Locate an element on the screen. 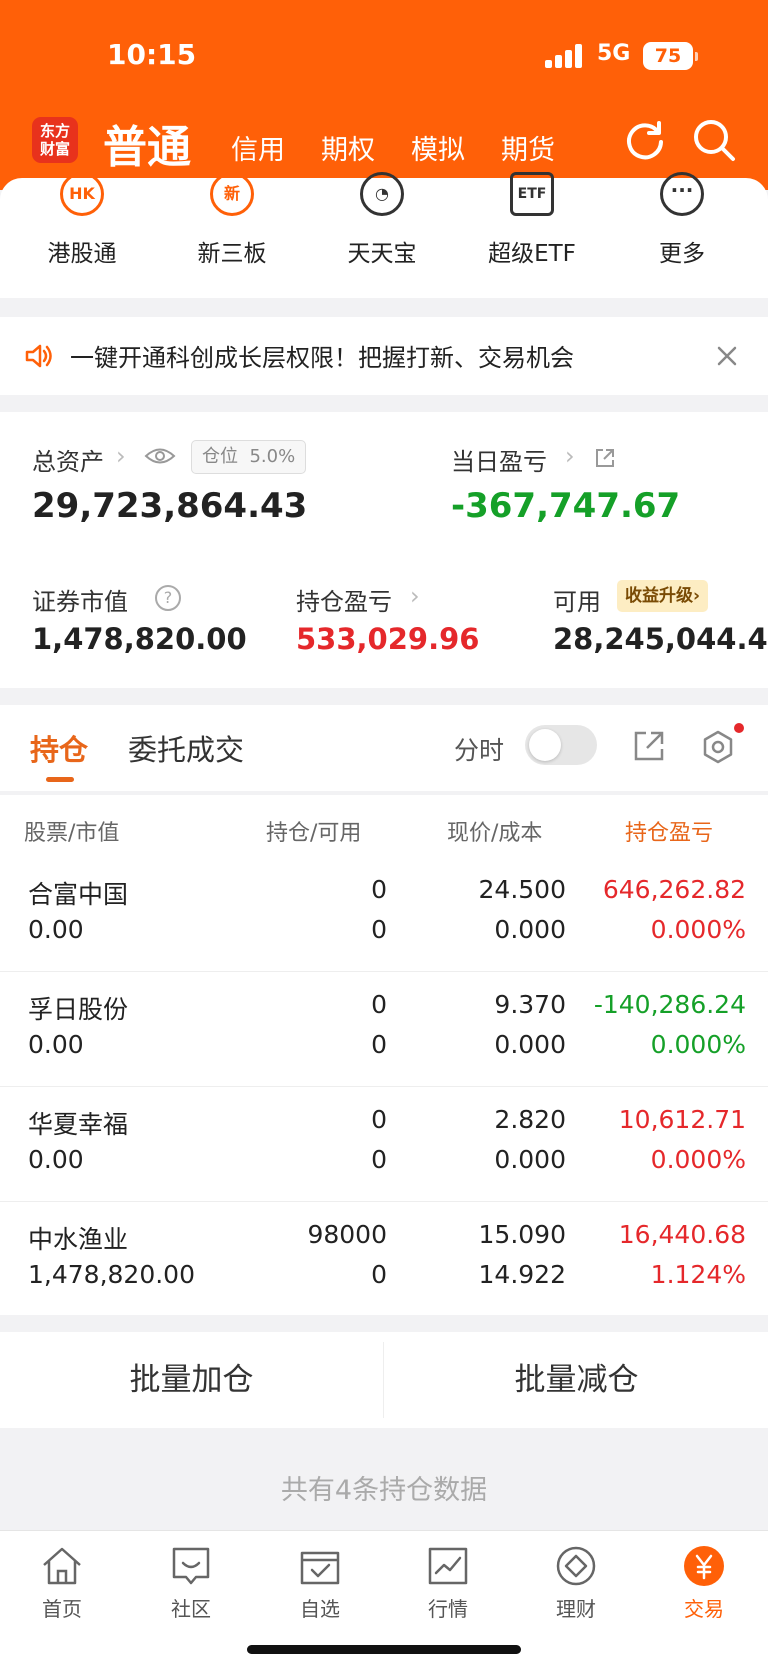 The width and height of the screenshot is (768, 1669). upgrade-badge: 收益升级› is located at coordinates (663, 596).